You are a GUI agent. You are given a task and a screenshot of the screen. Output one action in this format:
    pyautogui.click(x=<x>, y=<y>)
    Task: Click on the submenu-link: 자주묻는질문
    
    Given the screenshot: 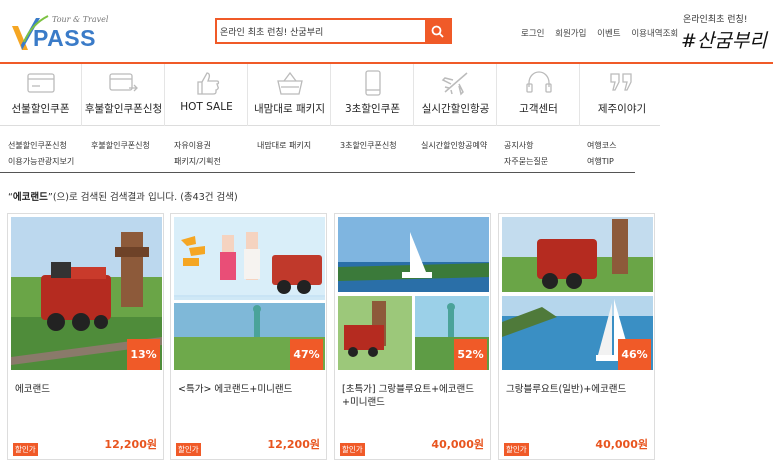 What is the action you would take?
    pyautogui.click(x=526, y=161)
    